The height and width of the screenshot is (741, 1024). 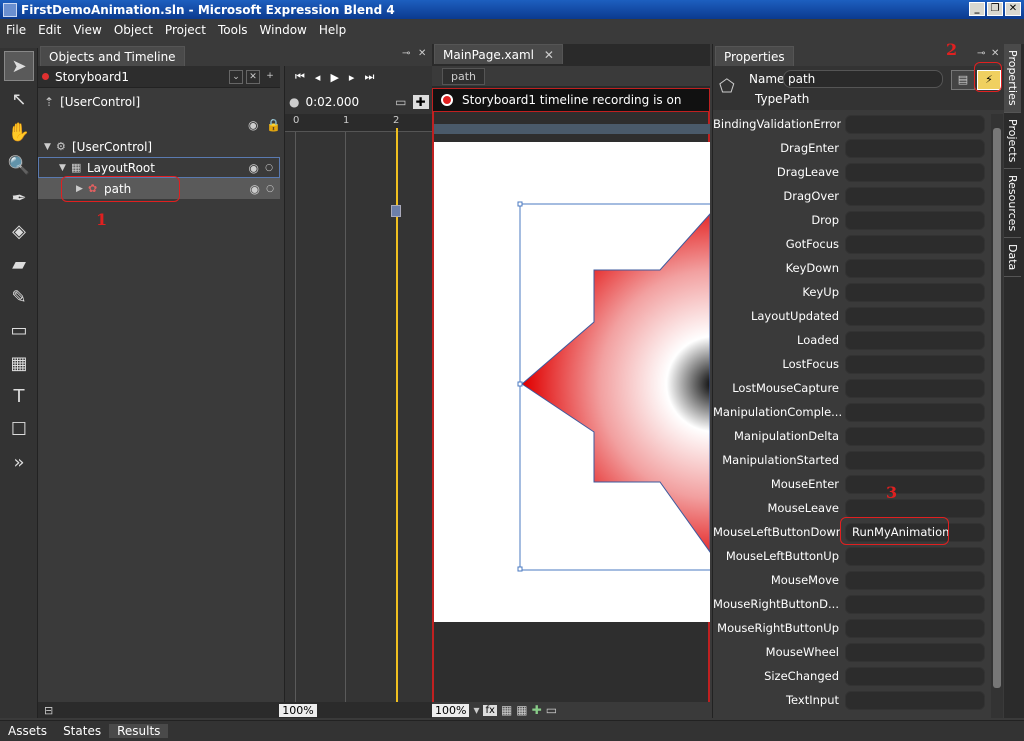 What do you see at coordinates (997, 408) in the screenshot?
I see `scrollbar-thumb` at bounding box center [997, 408].